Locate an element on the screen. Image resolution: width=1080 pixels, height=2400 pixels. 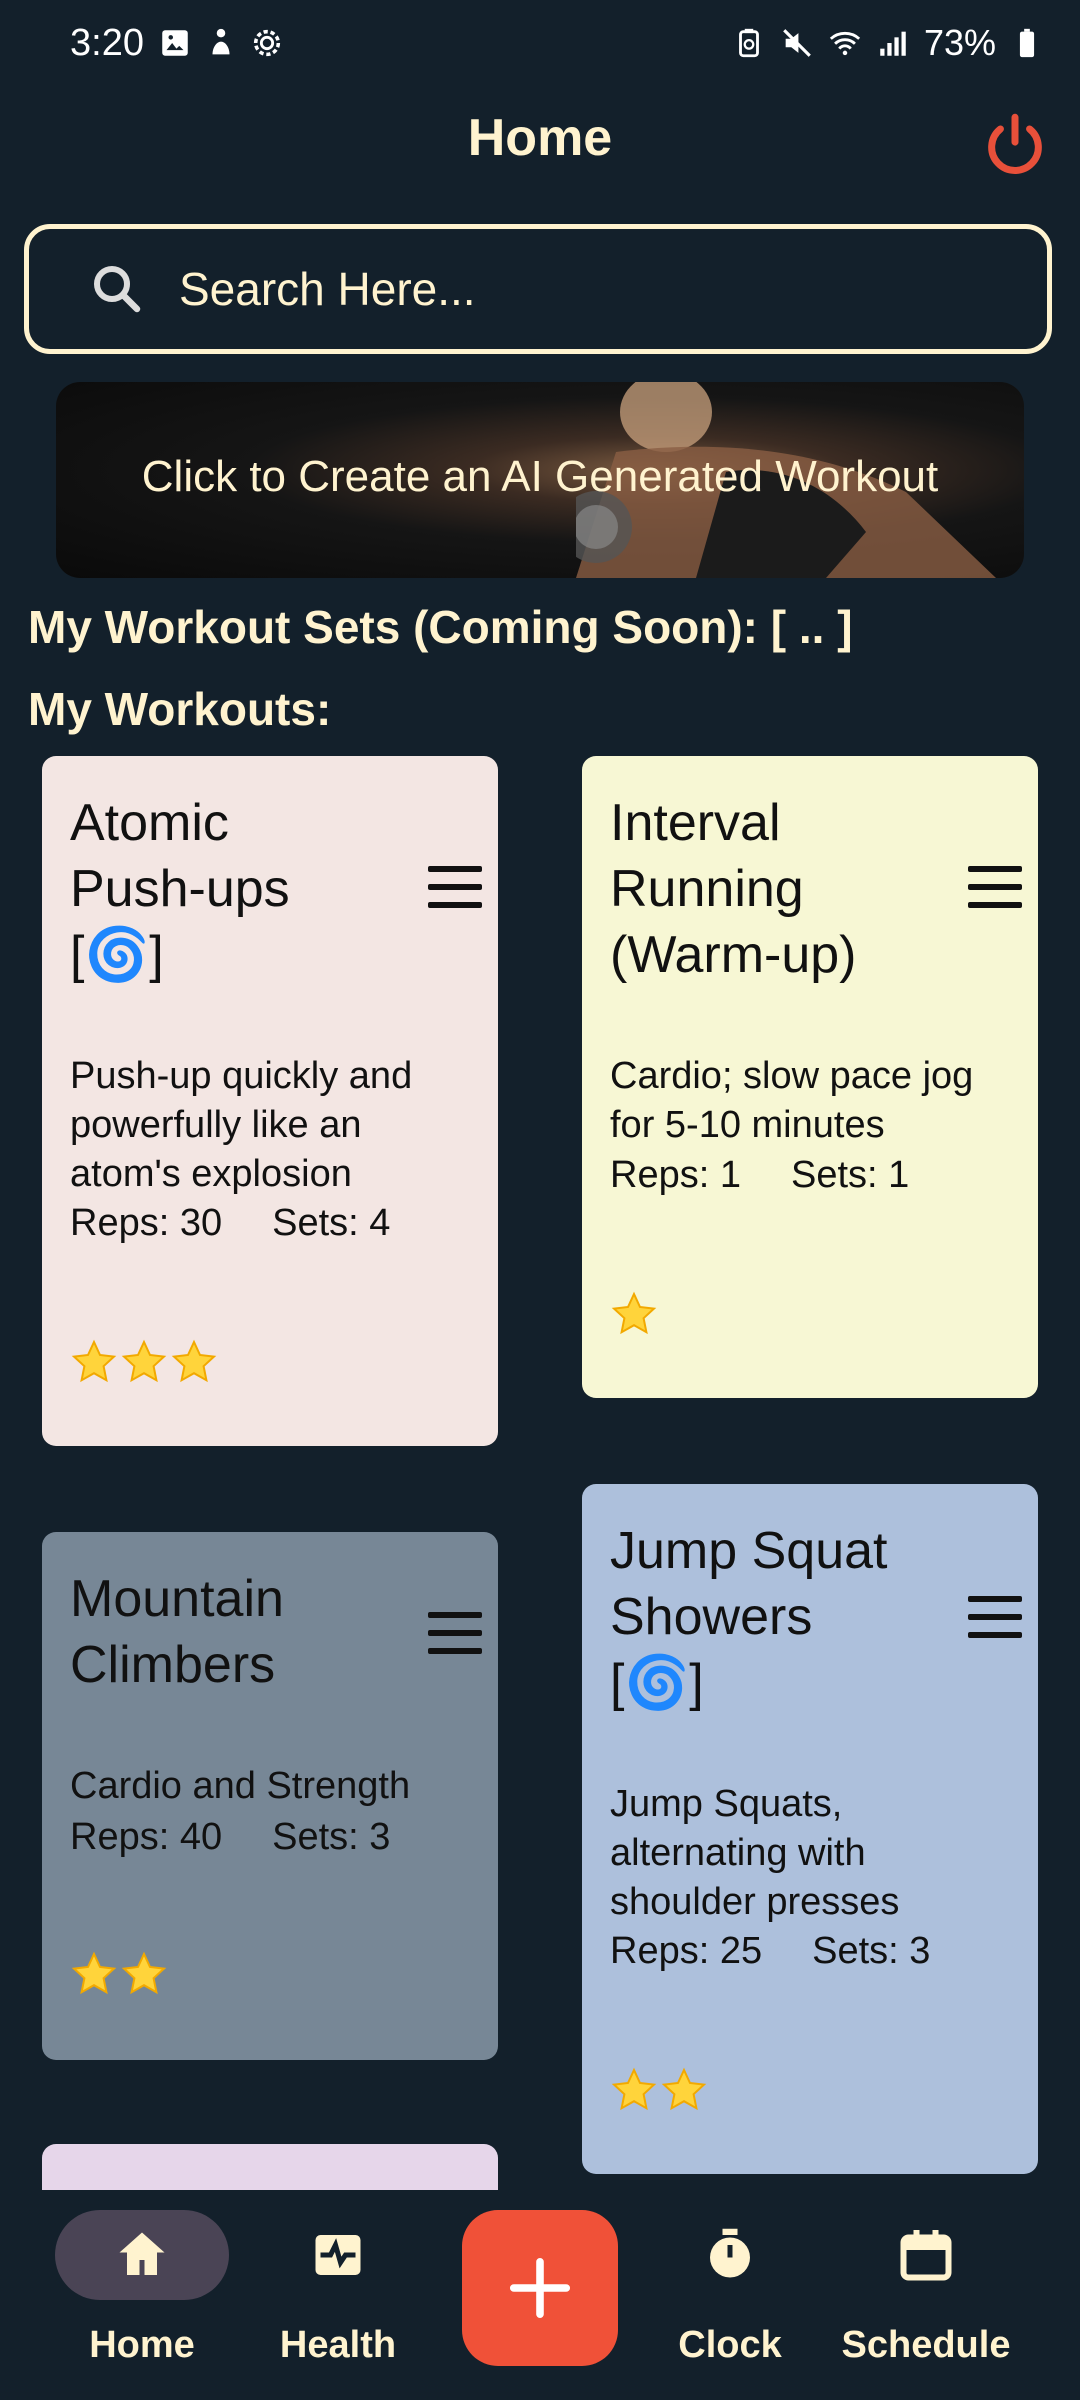
nav-home: Home is located at coordinates (142, 2288).